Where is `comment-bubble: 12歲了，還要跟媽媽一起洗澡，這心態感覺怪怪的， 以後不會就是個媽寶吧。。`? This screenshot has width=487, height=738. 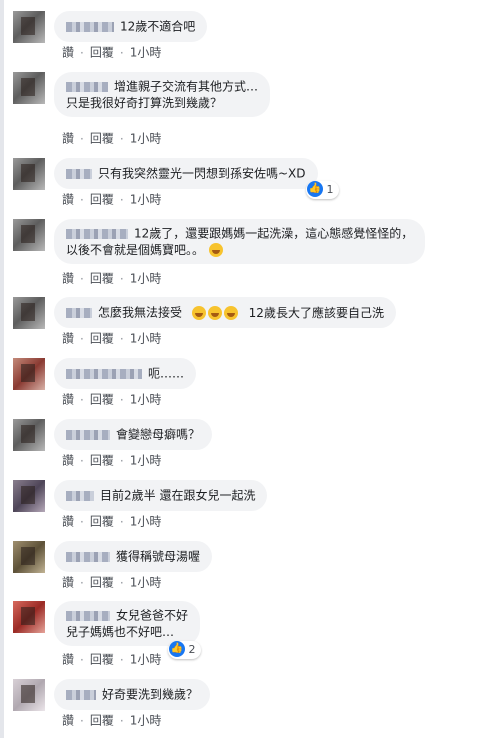
comment-bubble: 12歲了，還要跟媽媽一起洗澡，這心態感覺怪怪的， 以後不會就是個媽寶吧。。 is located at coordinates (240, 241).